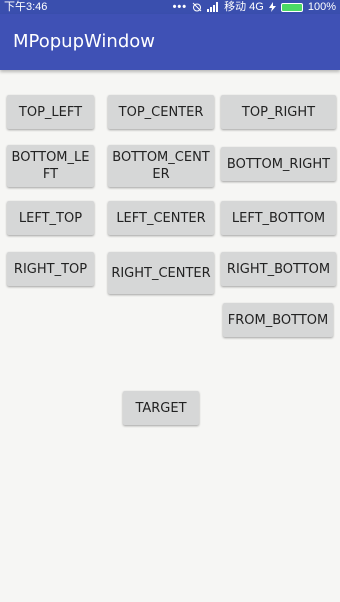 The width and height of the screenshot is (340, 602). Describe the element at coordinates (161, 273) in the screenshot. I see `right-center-button: RIGHT_CENTER` at that location.